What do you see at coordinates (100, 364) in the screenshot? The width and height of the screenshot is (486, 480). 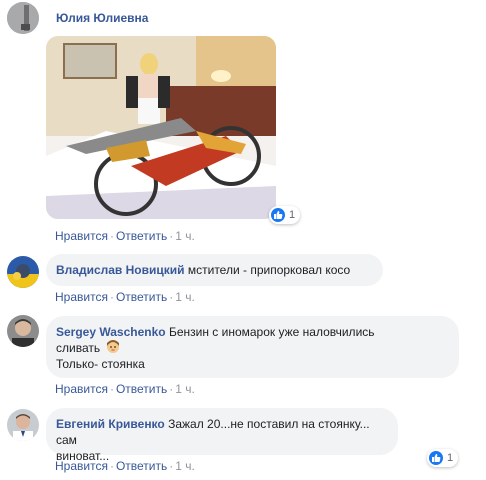 I see `comment-text: Только- стоянка` at bounding box center [100, 364].